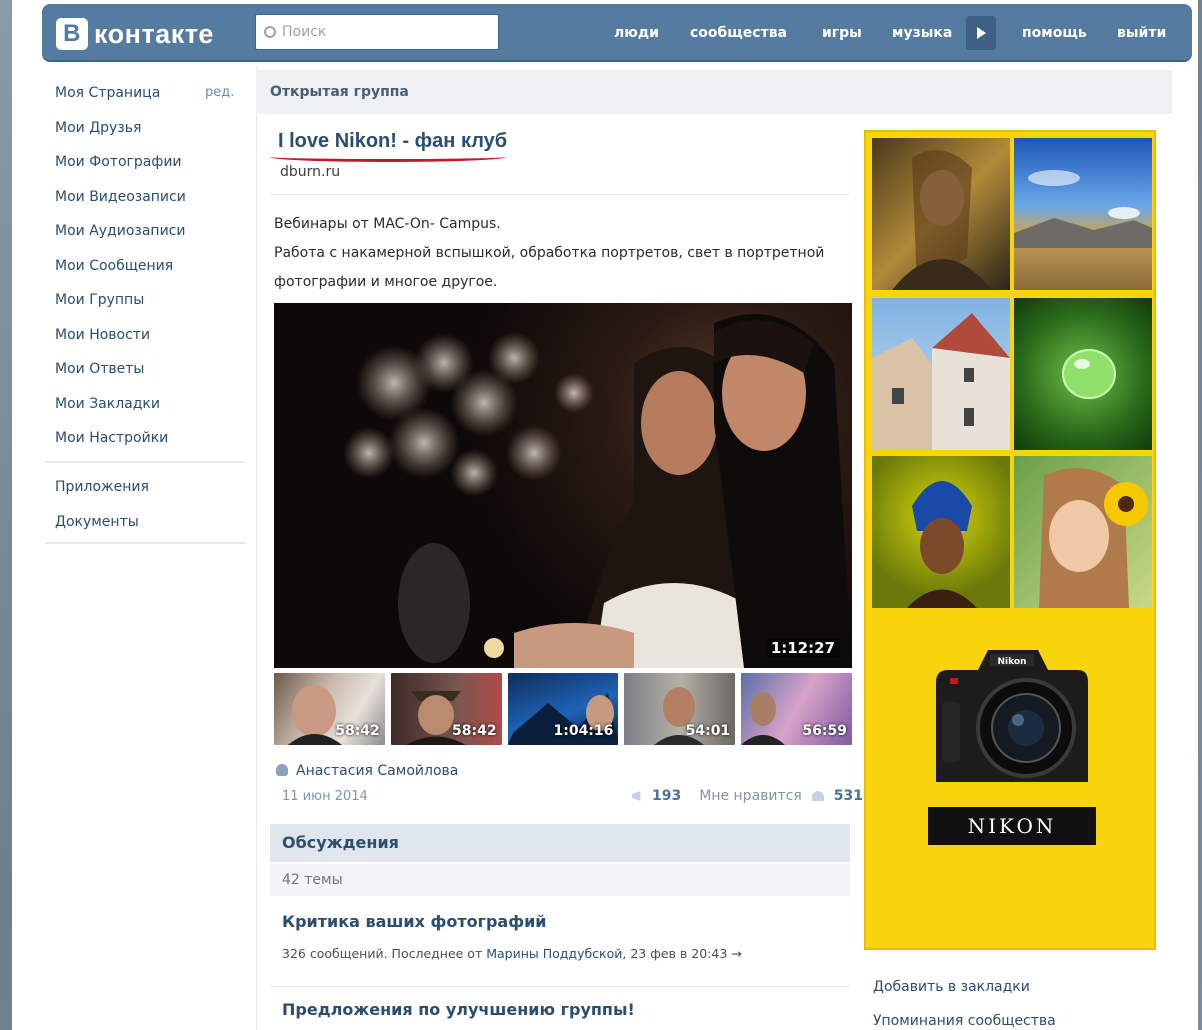 The height and width of the screenshot is (1030, 1202). Describe the element at coordinates (1012, 662) in the screenshot. I see `camera-brand-text: Nikon` at that location.